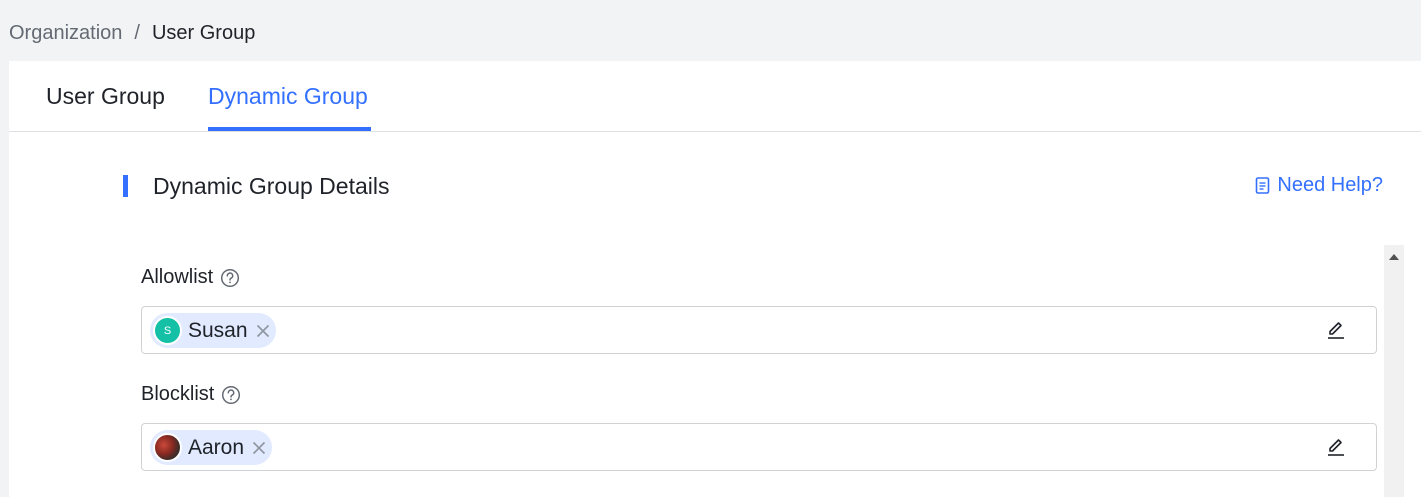 Image resolution: width=1421 pixels, height=497 pixels. Describe the element at coordinates (105, 96) in the screenshot. I see `tab-user-group: User Group` at that location.